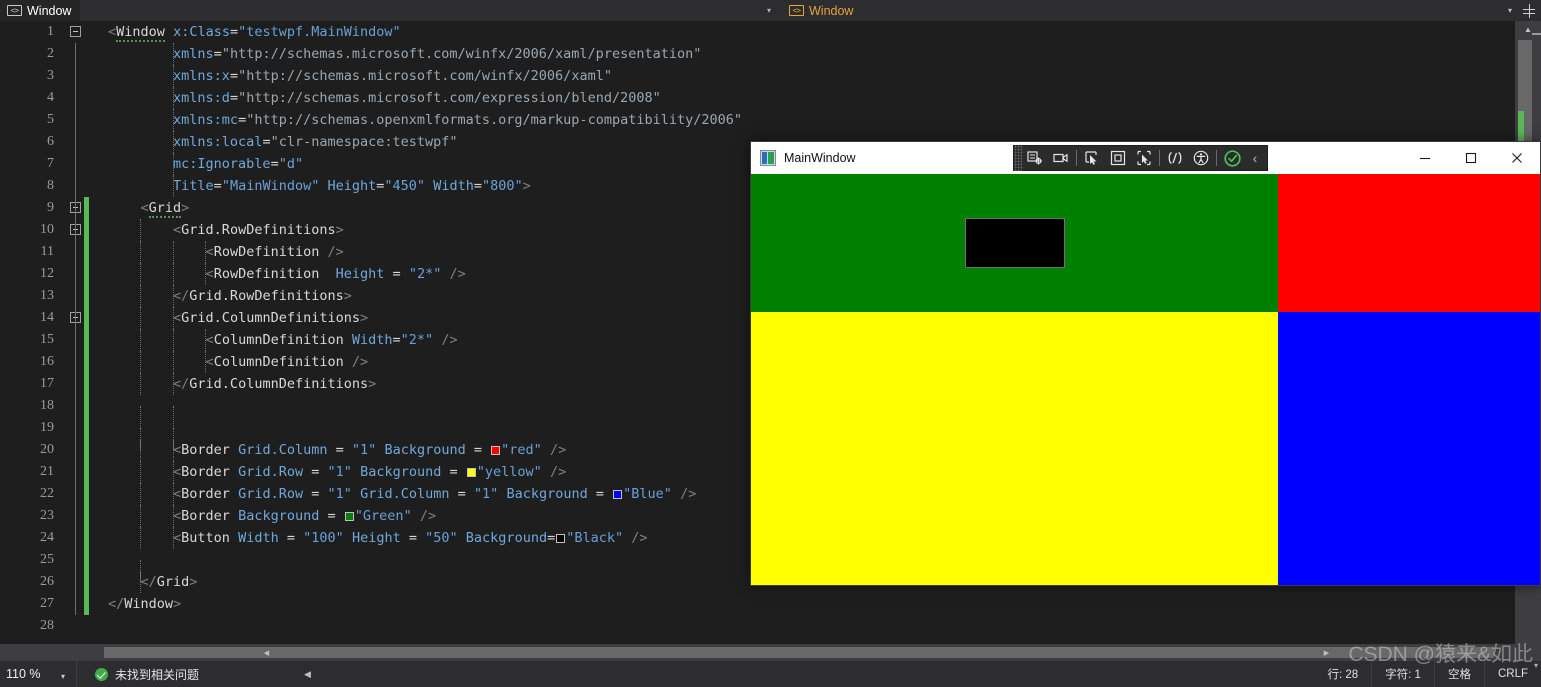 This screenshot has height=687, width=1541. I want to click on code-line: 28, so click(757, 626).